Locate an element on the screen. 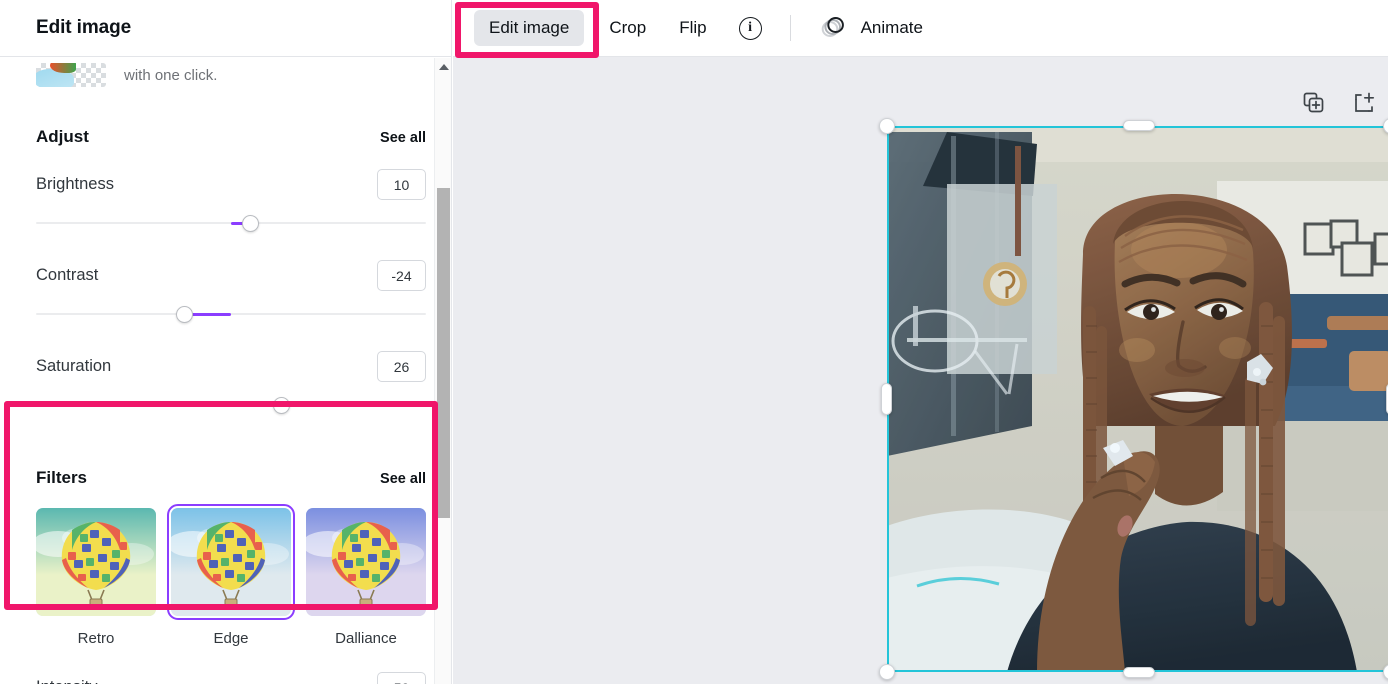 The height and width of the screenshot is (684, 1388). canvas-page-tools is located at coordinates (1339, 103).